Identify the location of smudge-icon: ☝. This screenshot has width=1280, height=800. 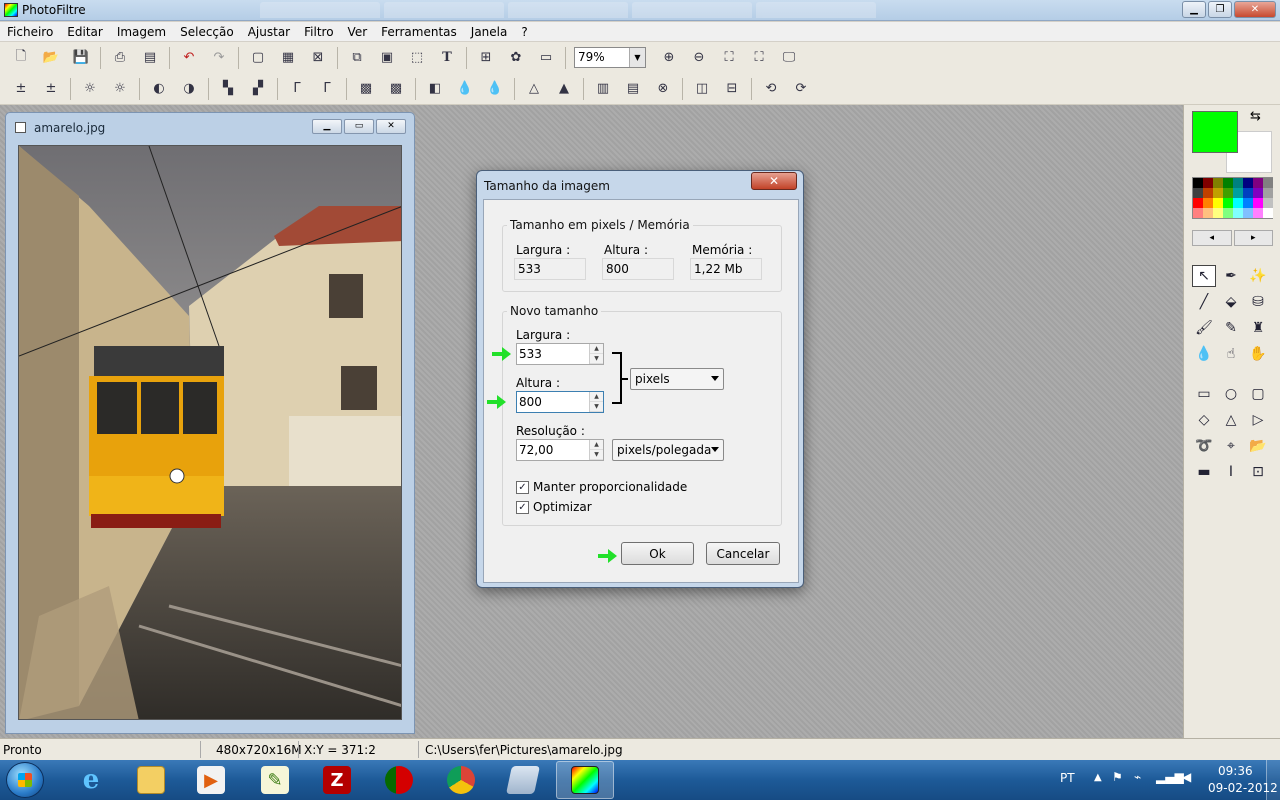
(1231, 354).